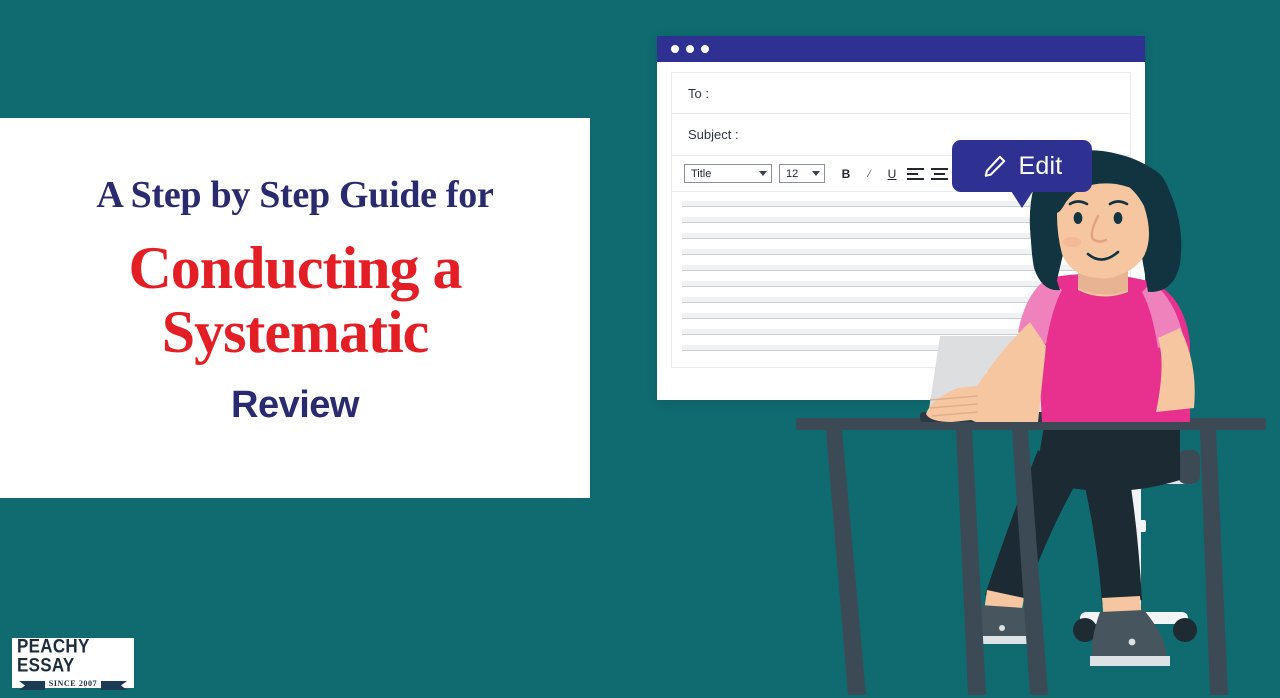 The height and width of the screenshot is (698, 1280). What do you see at coordinates (763, 173) in the screenshot?
I see `chevron-down-icon` at bounding box center [763, 173].